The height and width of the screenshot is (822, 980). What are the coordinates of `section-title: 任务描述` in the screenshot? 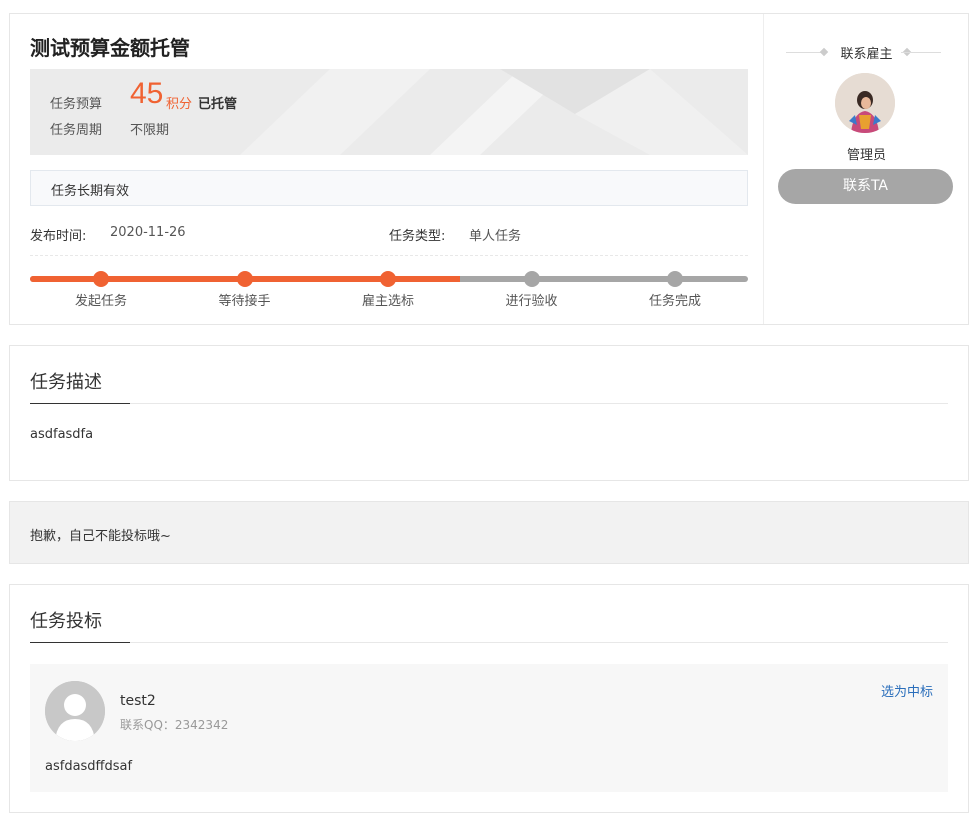 It's located at (66, 382).